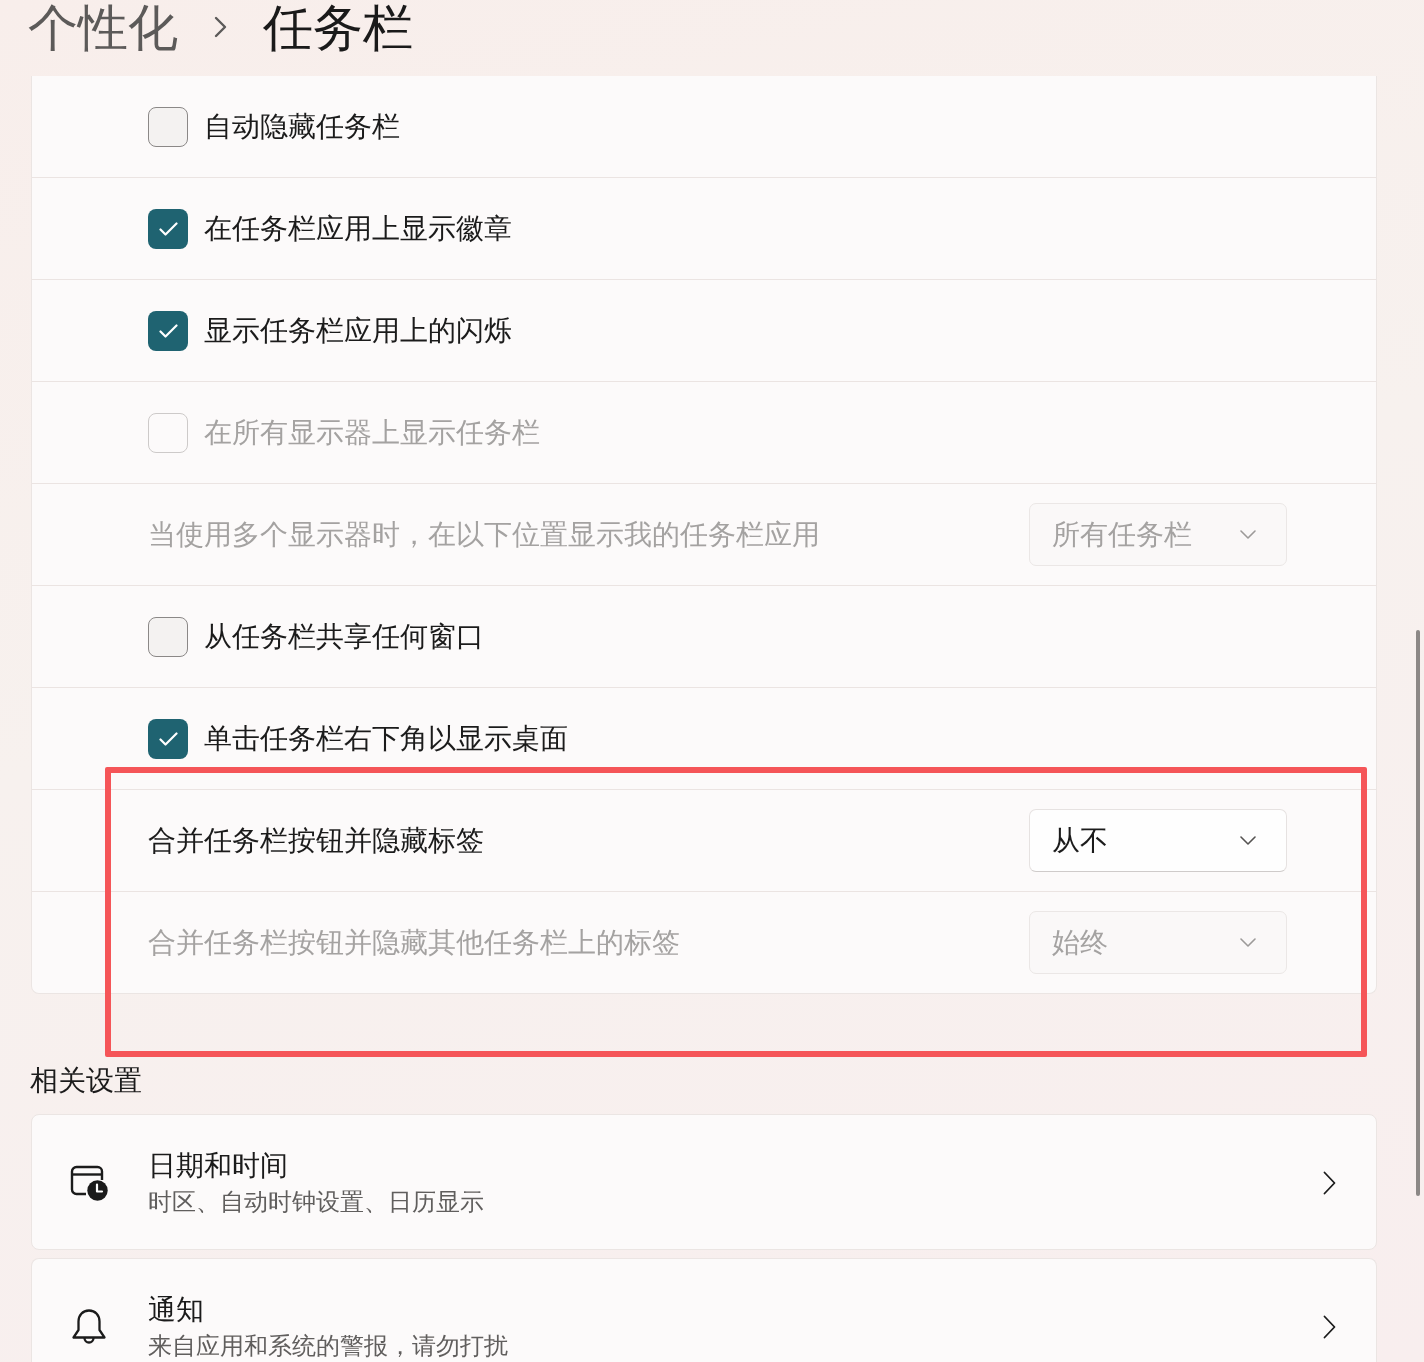  I want to click on link-description: 时区、自动时钟设置、日历显示, so click(316, 1202).